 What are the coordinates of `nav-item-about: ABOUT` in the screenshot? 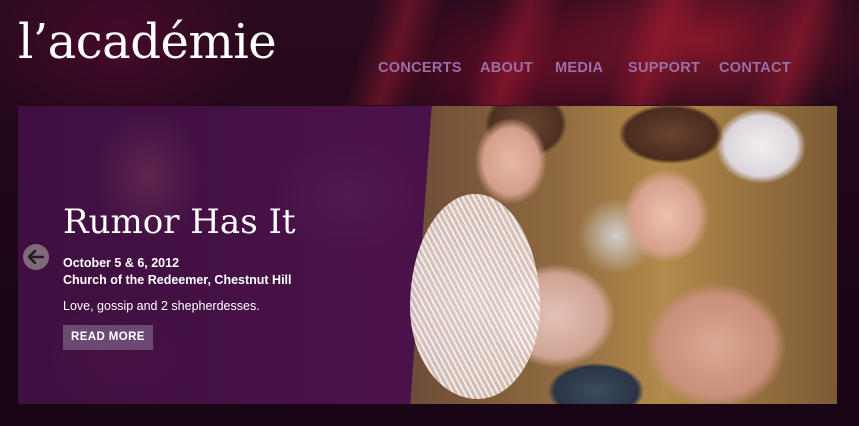 It's located at (506, 68).